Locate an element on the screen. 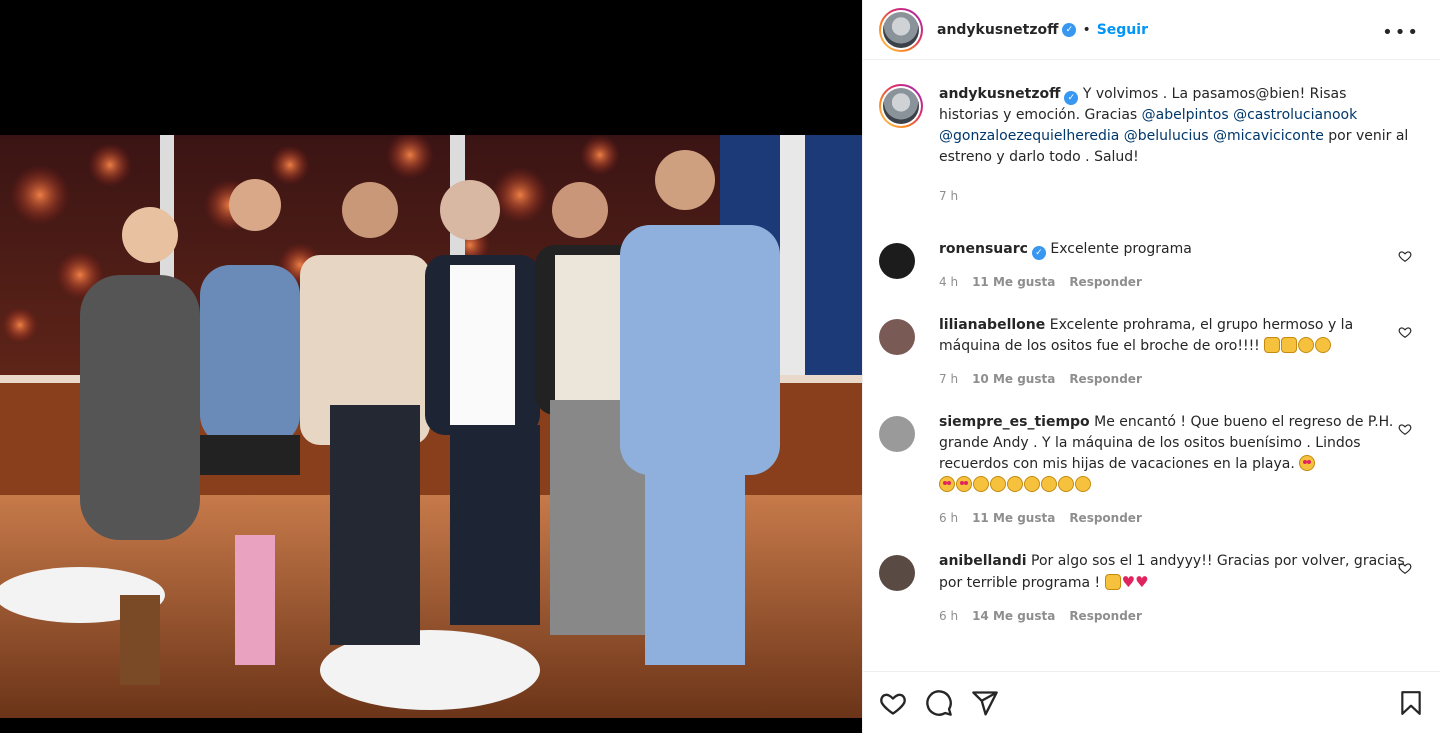 The width and height of the screenshot is (1440, 733). commenter-username: anibellandi is located at coordinates (983, 561).